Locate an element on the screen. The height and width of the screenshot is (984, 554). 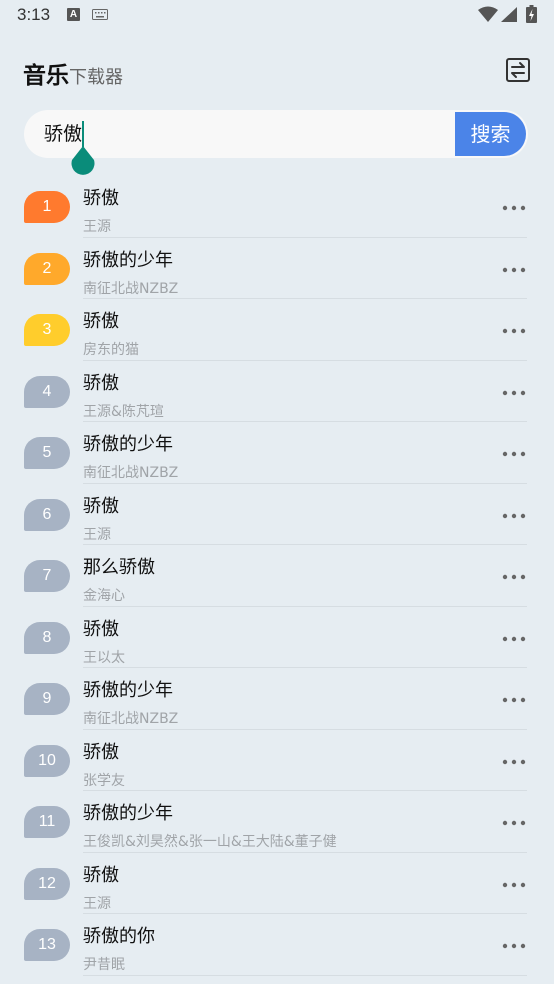
rank-badge: 9 is located at coordinates (47, 699).